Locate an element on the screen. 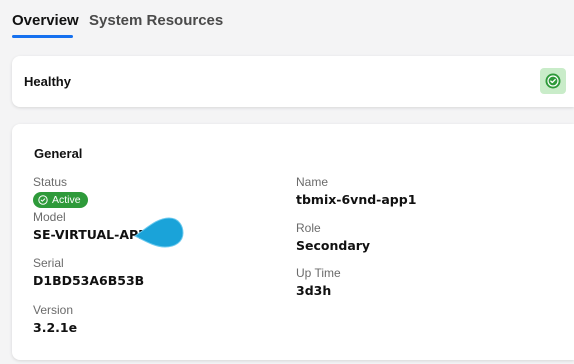 This screenshot has width=574, height=364. health-status-label: Healthy is located at coordinates (47, 81).